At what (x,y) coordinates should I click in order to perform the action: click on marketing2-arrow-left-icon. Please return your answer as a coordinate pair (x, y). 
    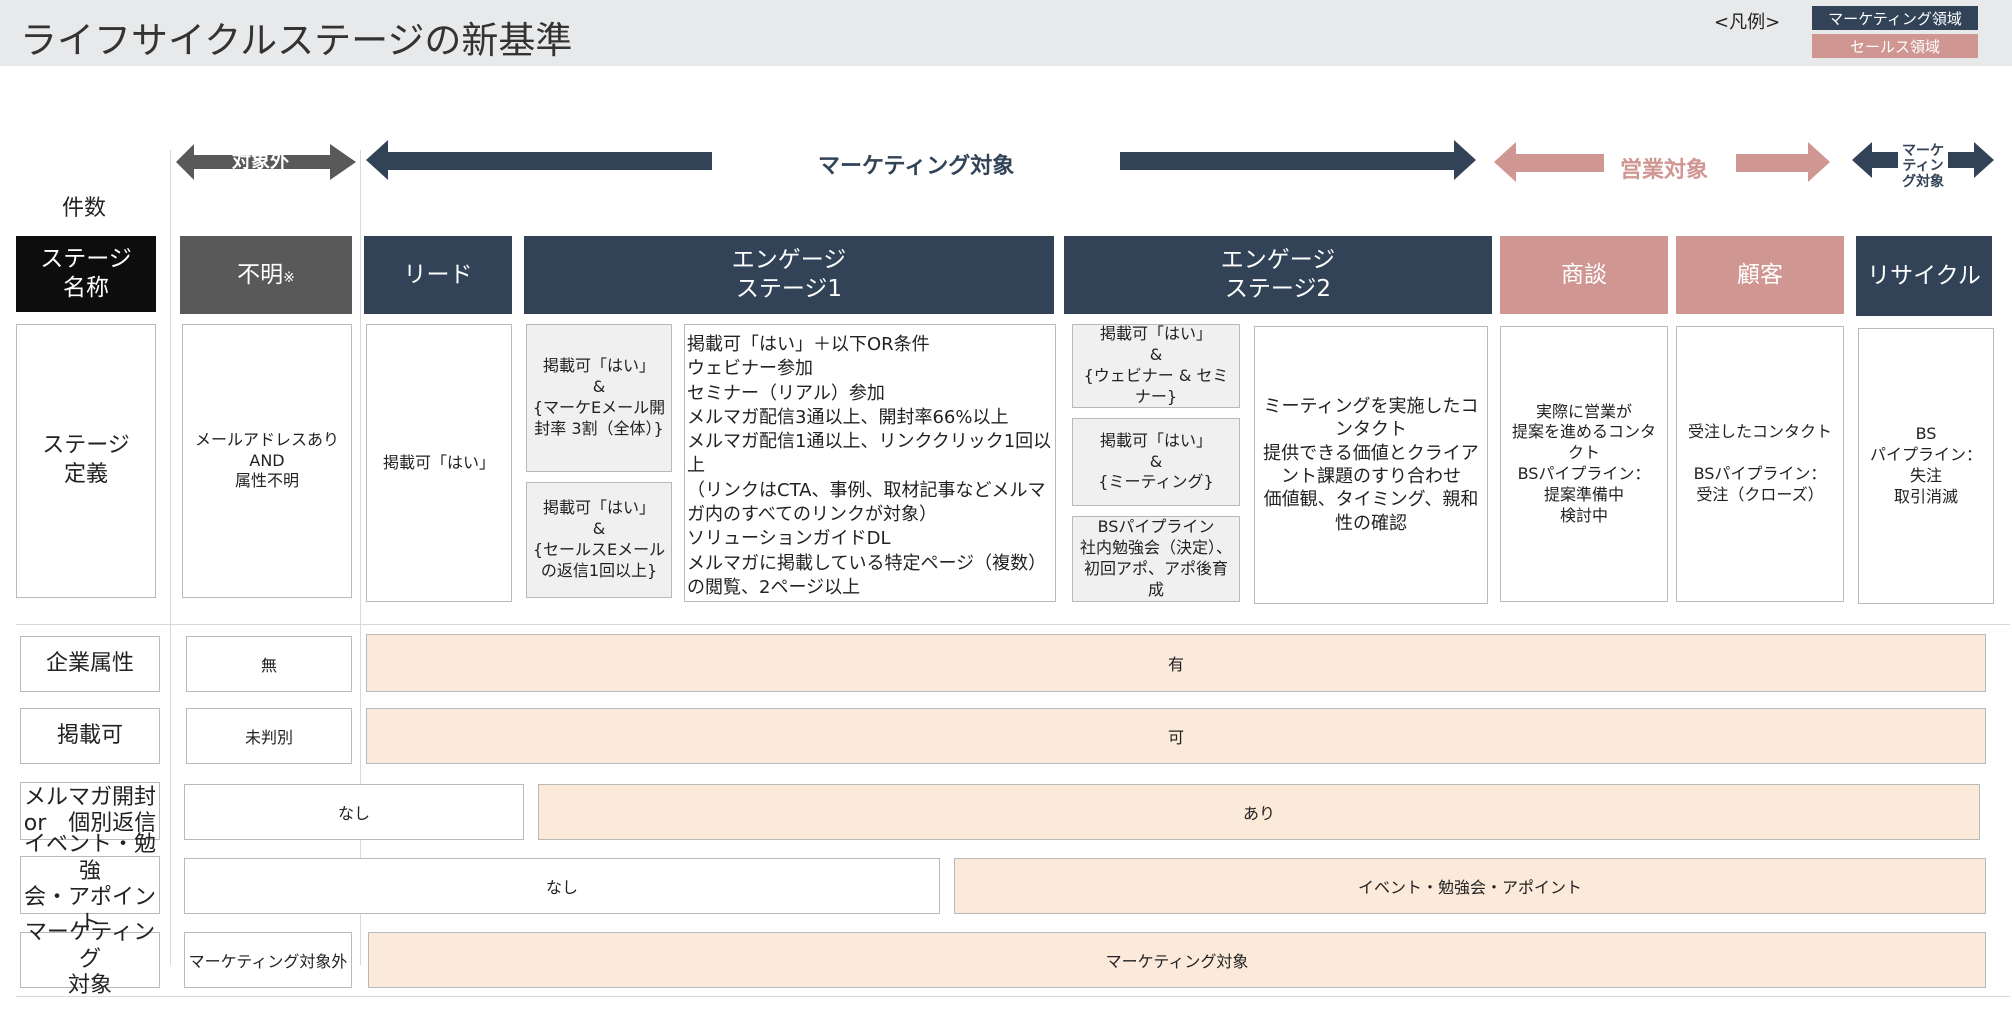
    Looking at the image, I should click on (1875, 160).